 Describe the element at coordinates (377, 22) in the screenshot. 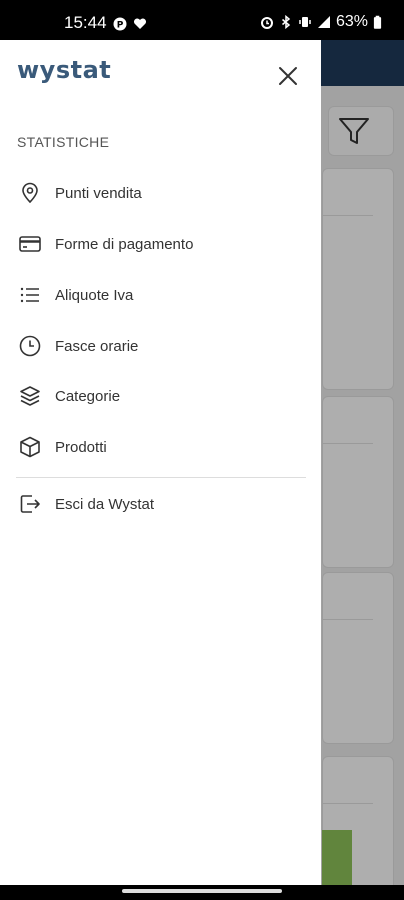

I see `battery-icon` at that location.